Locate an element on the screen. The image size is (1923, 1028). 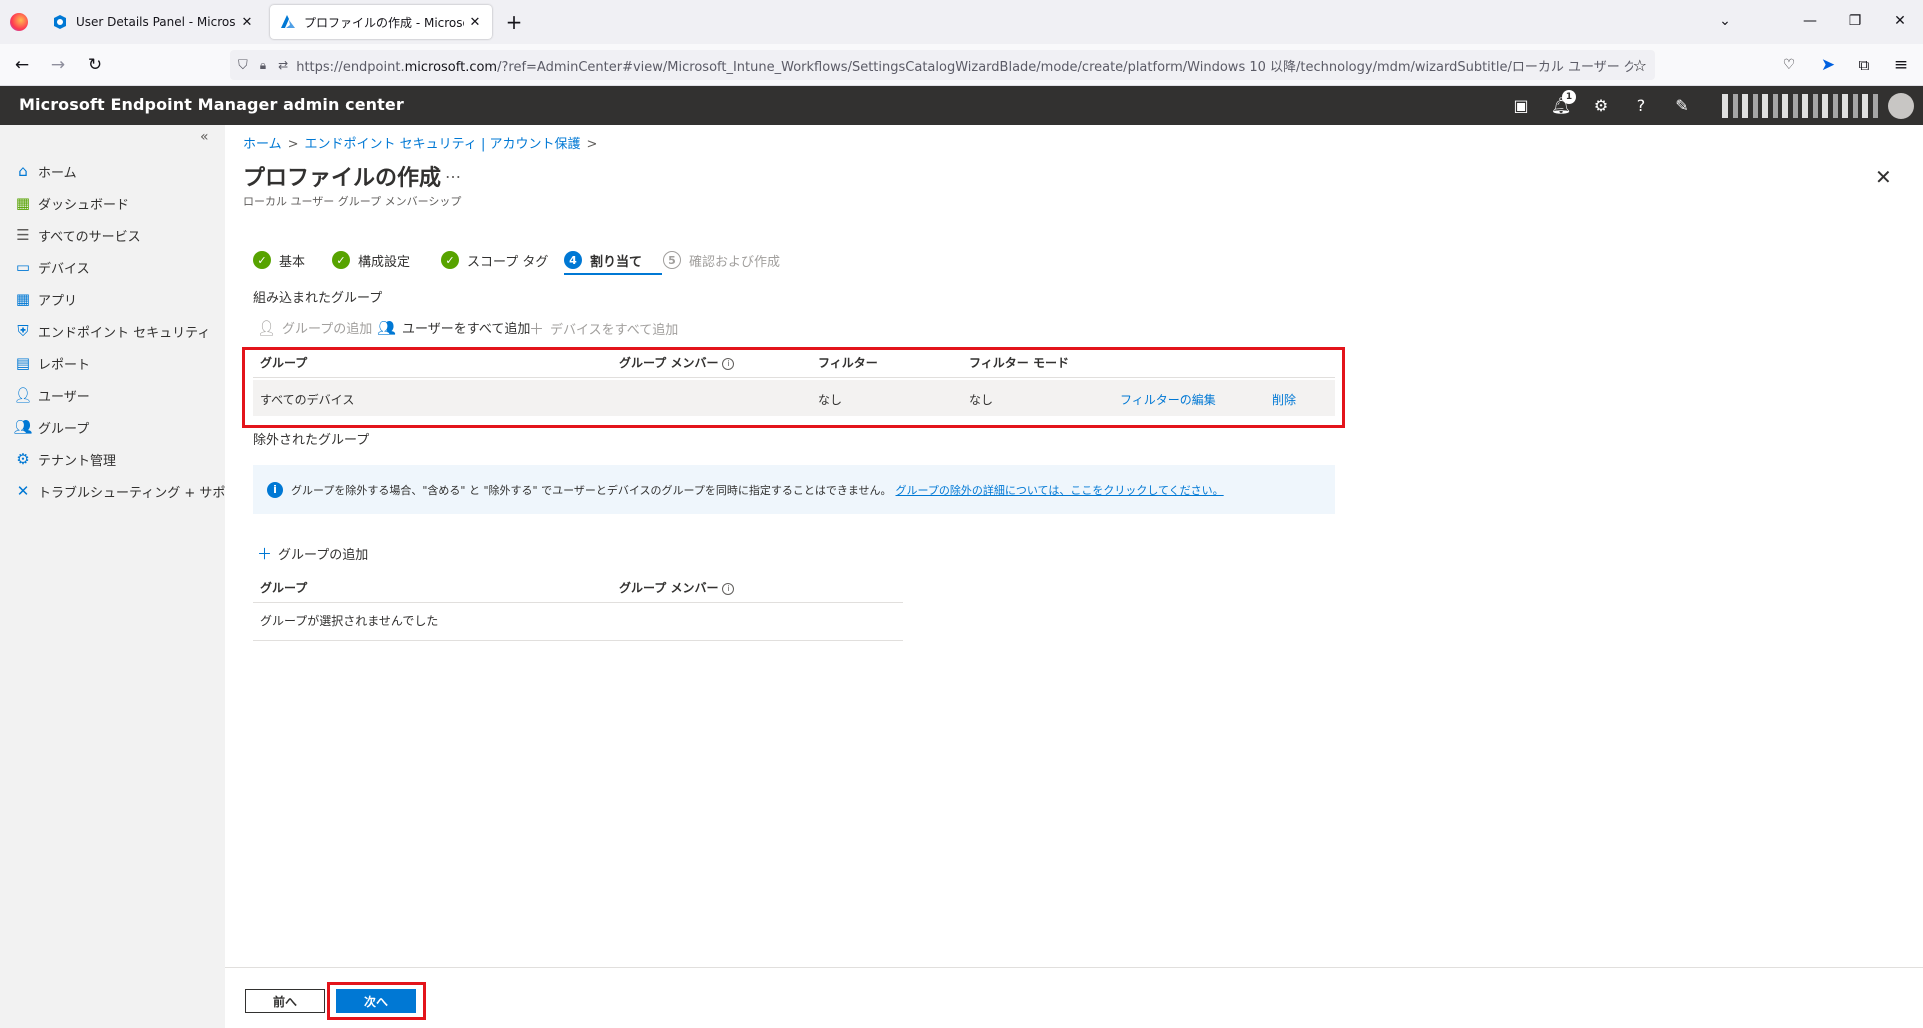
included-groups-heading: 組み込まれたグループ is located at coordinates (318, 298).